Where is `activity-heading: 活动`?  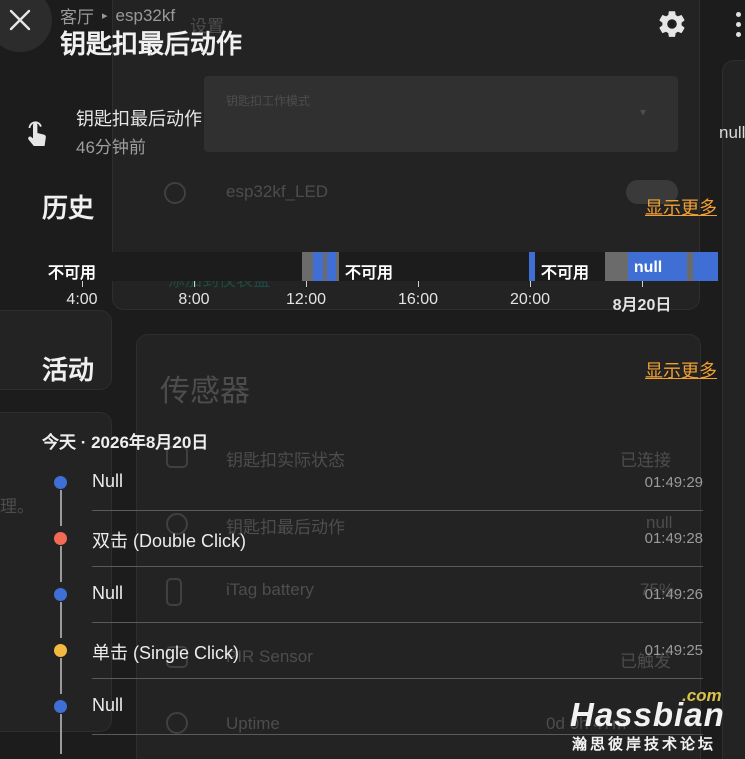 activity-heading: 活动 is located at coordinates (68, 370).